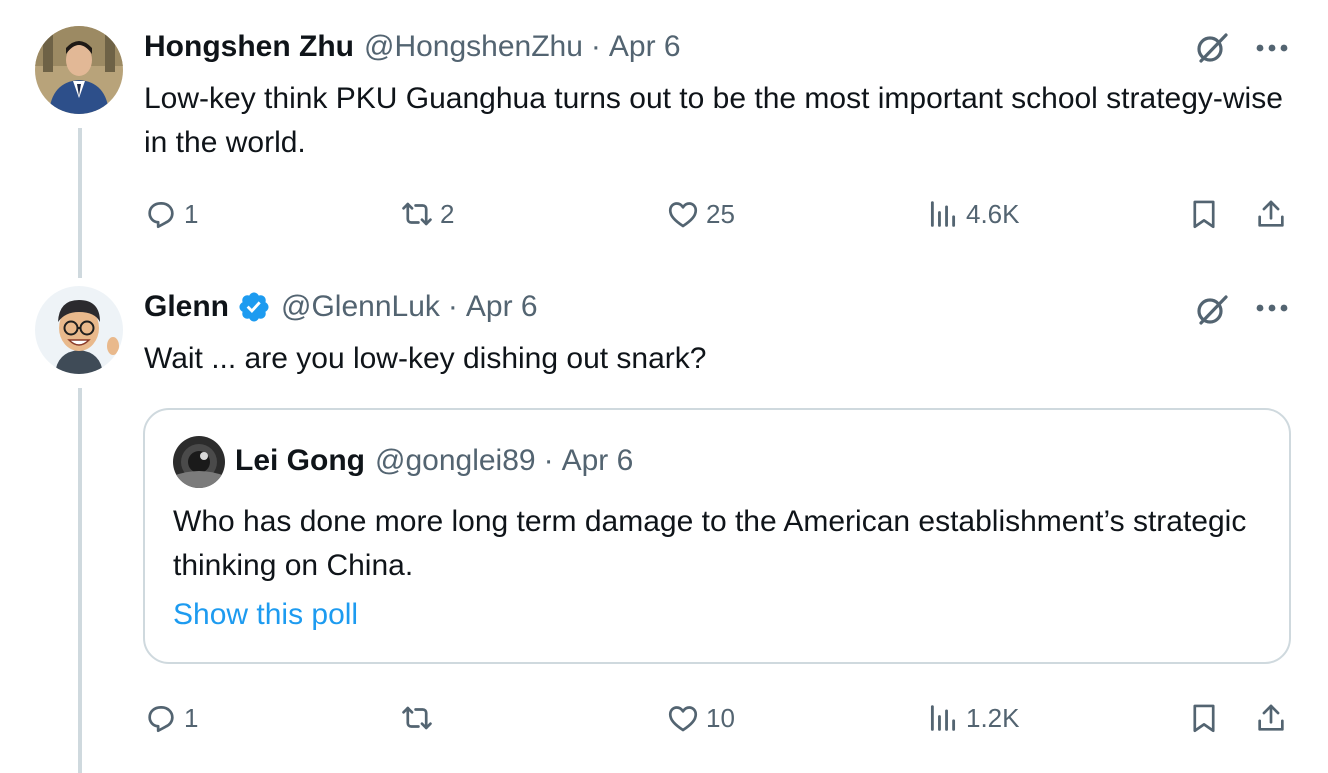 This screenshot has height=773, width=1328. I want to click on tweet-actions: 1 2 25 4.6K, so click(719, 214).